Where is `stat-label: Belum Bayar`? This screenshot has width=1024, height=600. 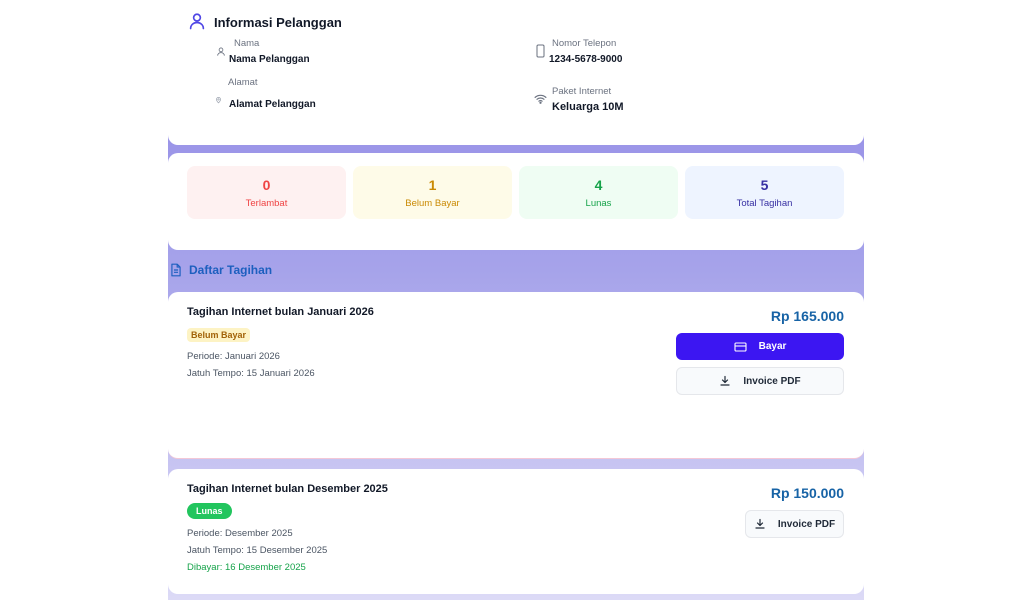
stat-label: Belum Bayar is located at coordinates (432, 203).